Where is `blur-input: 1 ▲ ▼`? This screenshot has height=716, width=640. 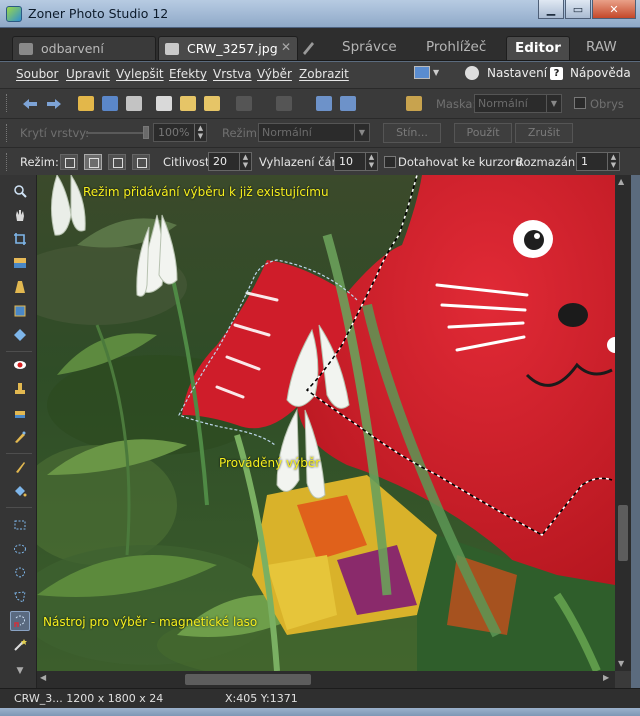
blur-input: 1 ▲ ▼ is located at coordinates (598, 161).